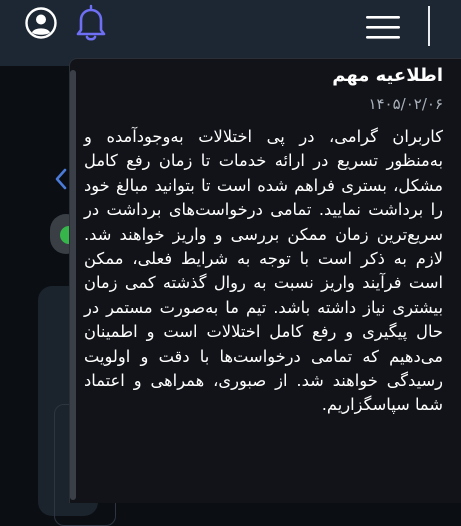  I want to click on user-circle-icon, so click(41, 23).